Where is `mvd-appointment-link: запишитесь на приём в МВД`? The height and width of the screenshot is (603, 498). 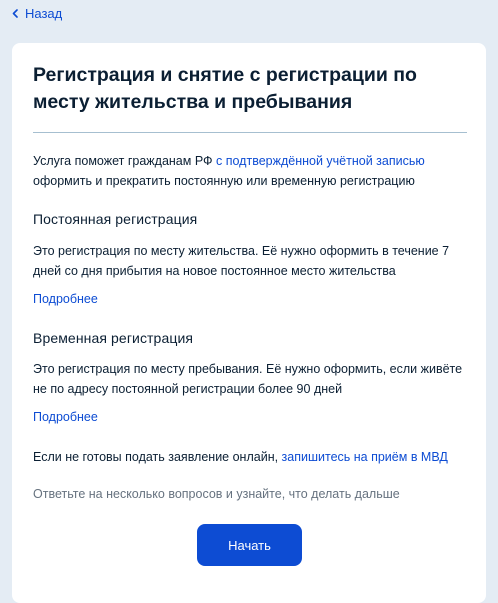 mvd-appointment-link: запишитесь на приём в МВД is located at coordinates (365, 457).